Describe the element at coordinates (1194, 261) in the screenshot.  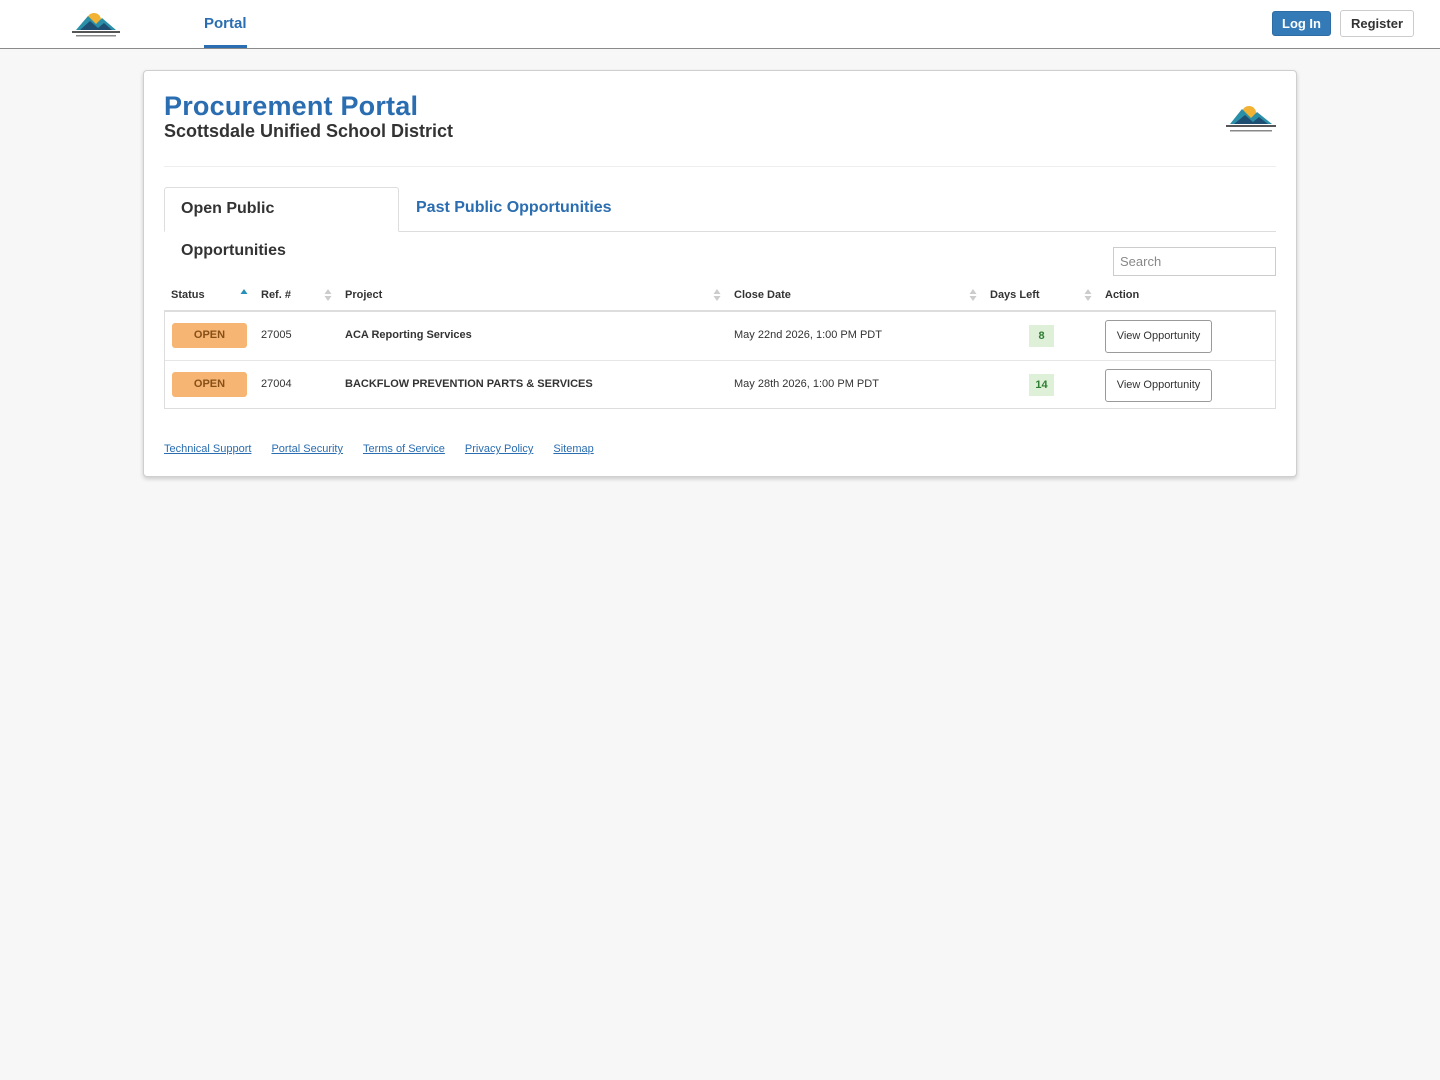
I see `search-input` at that location.